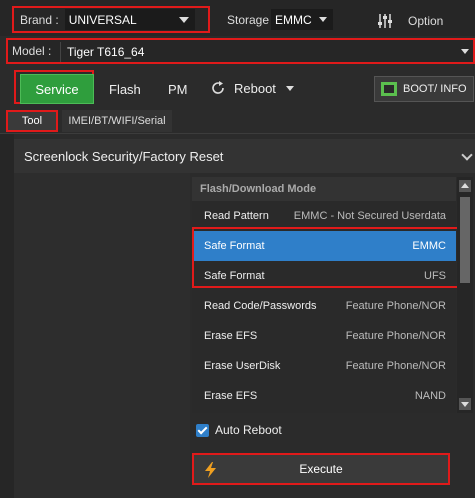 Image resolution: width=475 pixels, height=498 pixels. Describe the element at coordinates (39, 19) in the screenshot. I see `brand-label: Brand :` at that location.